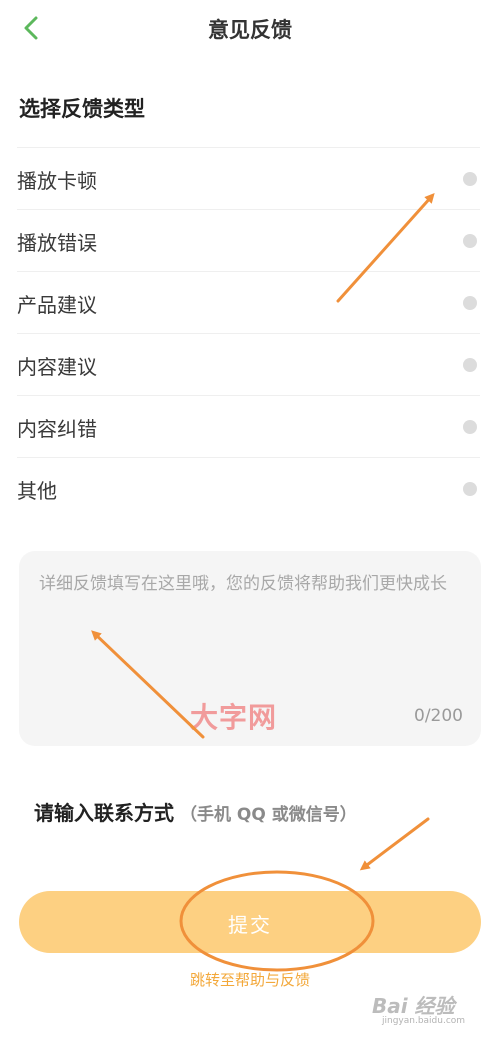  I want to click on option-label: 内容纠错, so click(57, 429).